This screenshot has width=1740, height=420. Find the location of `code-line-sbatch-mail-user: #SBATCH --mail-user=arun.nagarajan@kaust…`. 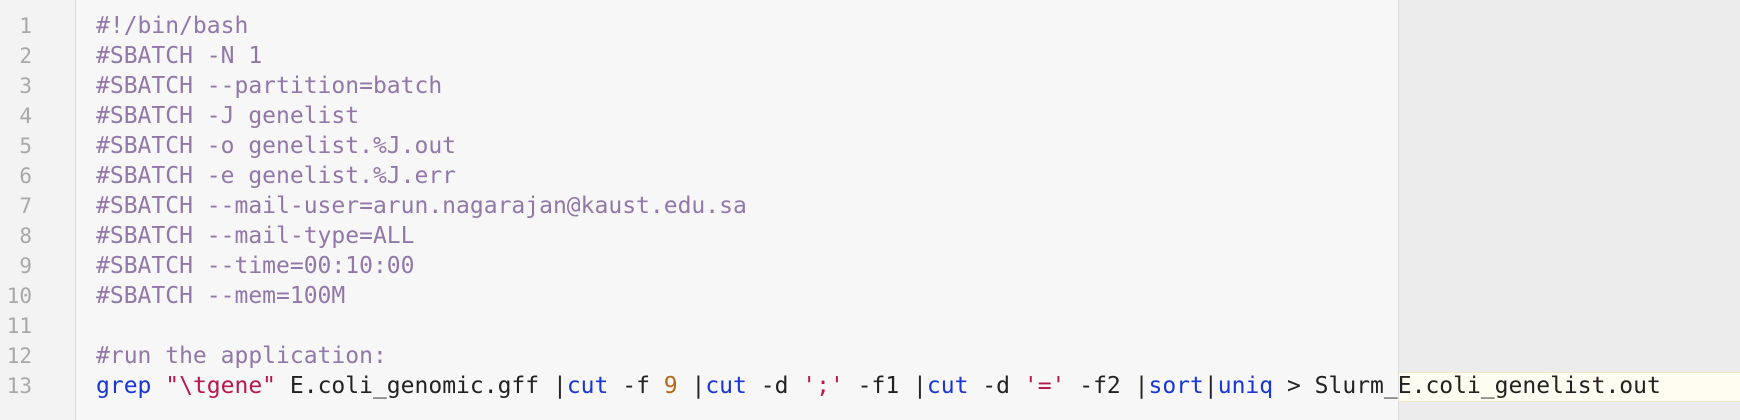

code-line-sbatch-mail-user: #SBATCH --mail-user=arun.nagarajan@kaust… is located at coordinates (421, 206).